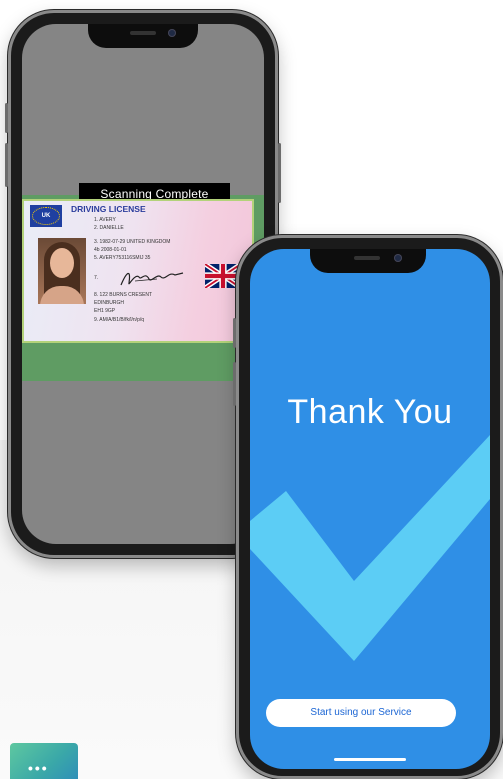 This screenshot has width=503, height=779. Describe the element at coordinates (370, 548) in the screenshot. I see `checkmark-icon` at that location.